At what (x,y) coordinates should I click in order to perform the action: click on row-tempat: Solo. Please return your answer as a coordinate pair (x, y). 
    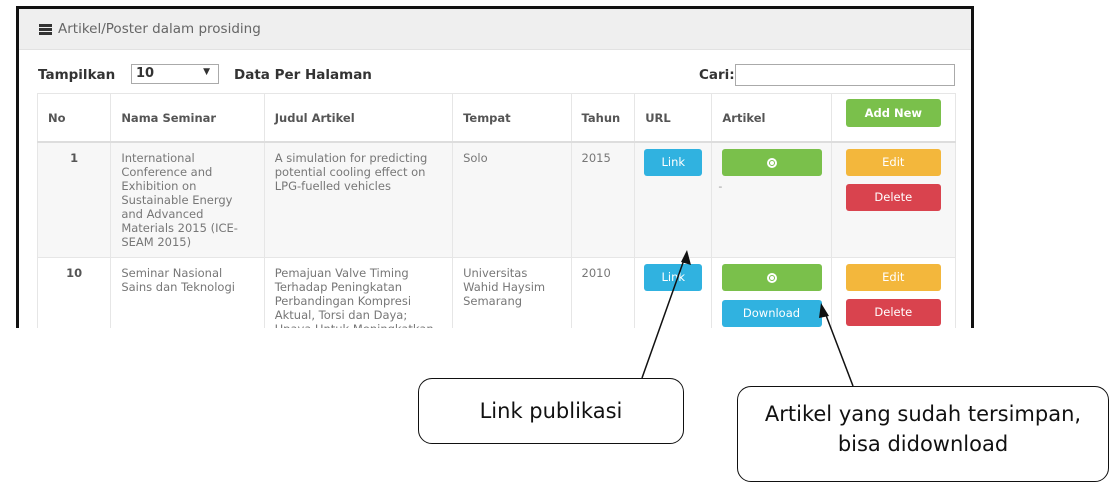
    Looking at the image, I should click on (512, 199).